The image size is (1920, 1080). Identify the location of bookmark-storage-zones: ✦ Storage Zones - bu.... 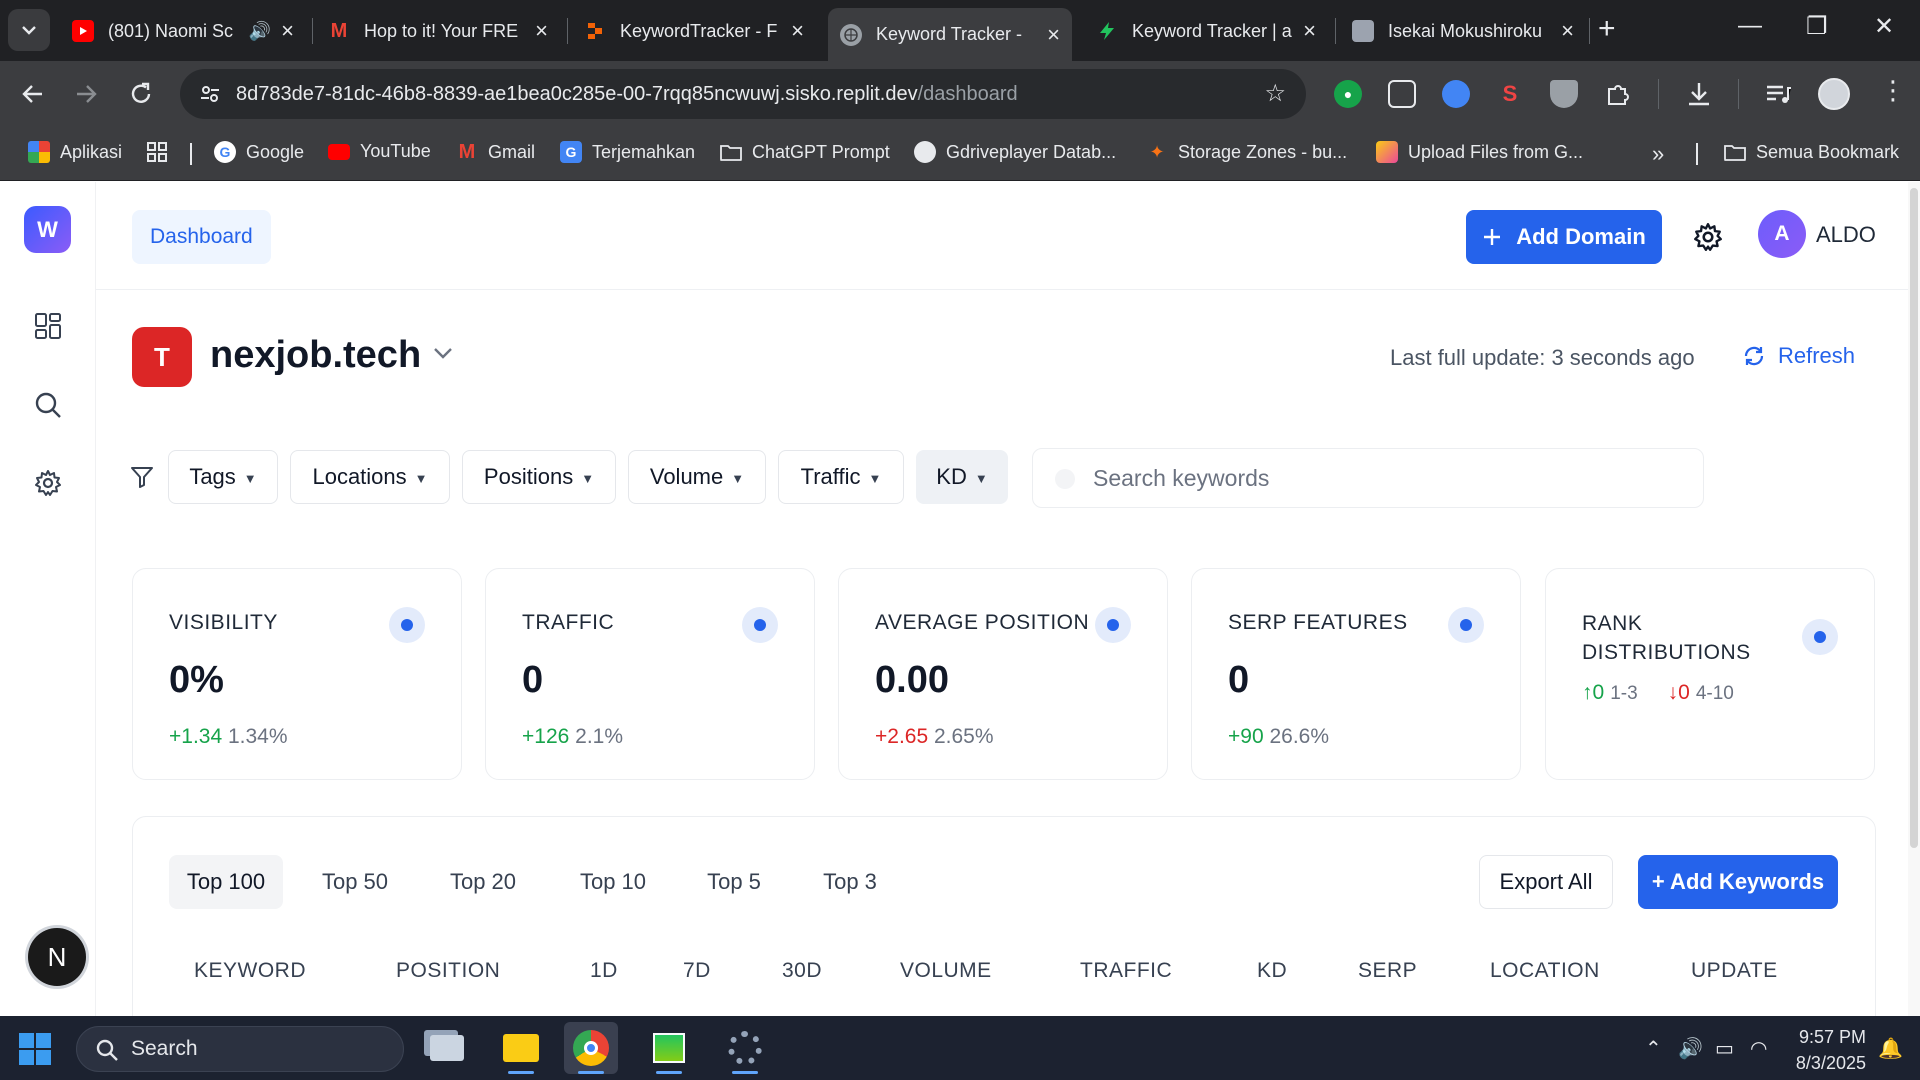
(1246, 152).